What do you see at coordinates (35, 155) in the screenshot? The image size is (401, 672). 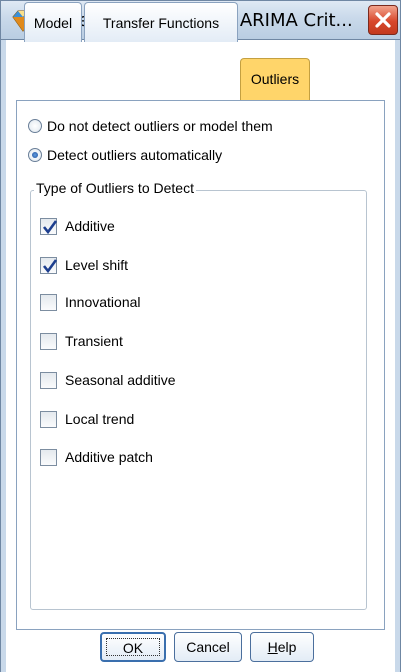 I see `radio-button-selected` at bounding box center [35, 155].